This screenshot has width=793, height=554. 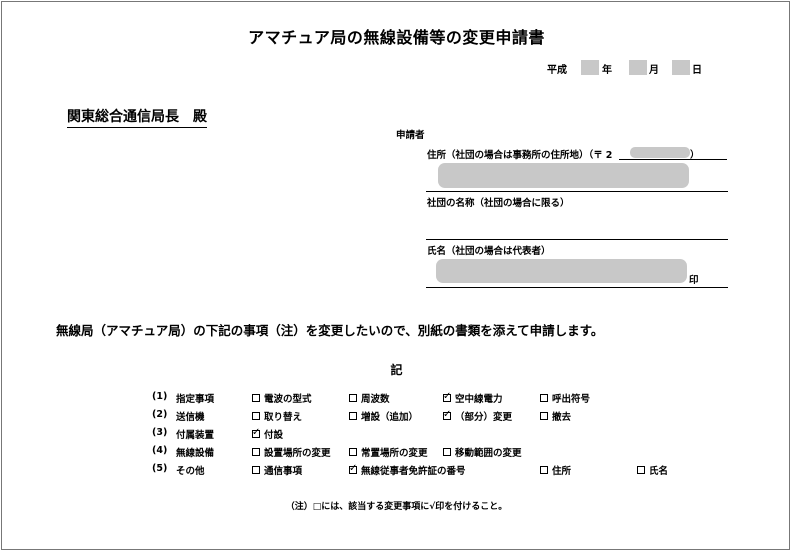 I want to click on option-label: 移動範囲の変更, so click(x=488, y=453).